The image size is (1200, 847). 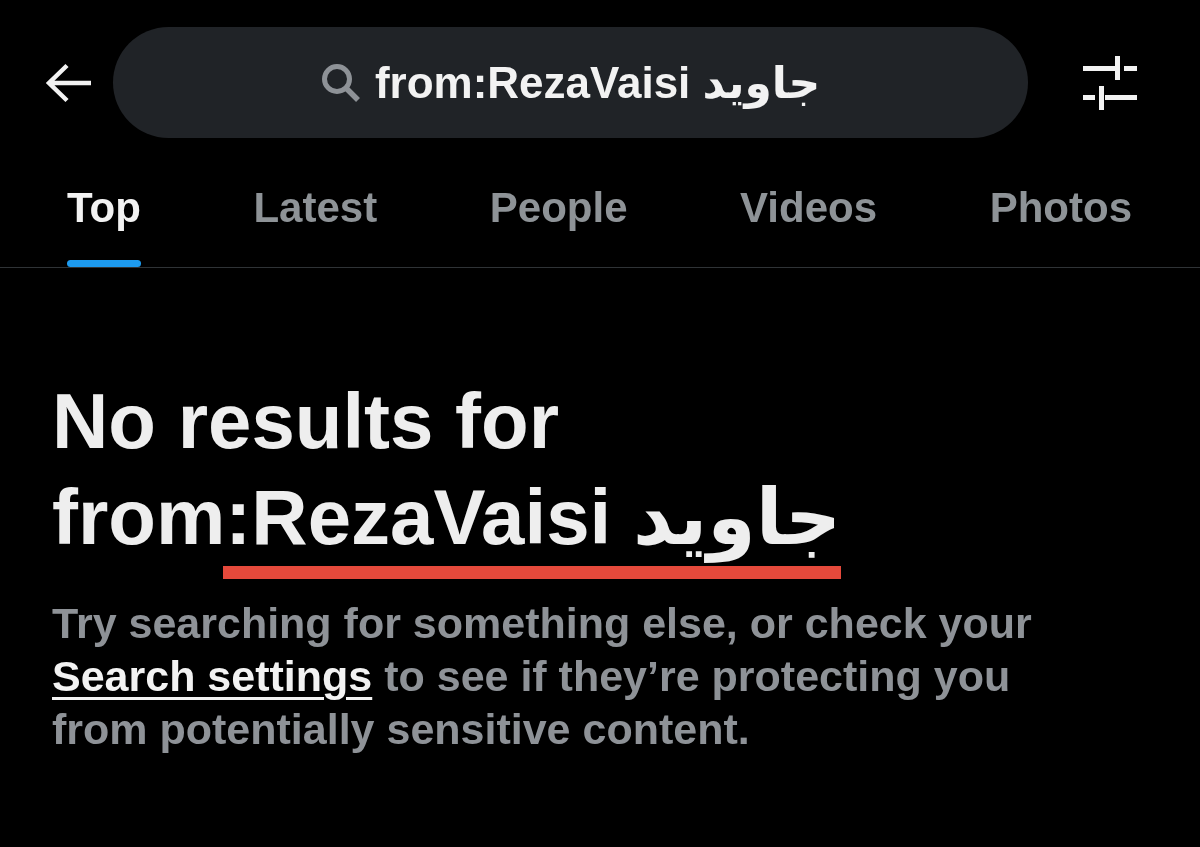 I want to click on tab: Latest, so click(x=315, y=202).